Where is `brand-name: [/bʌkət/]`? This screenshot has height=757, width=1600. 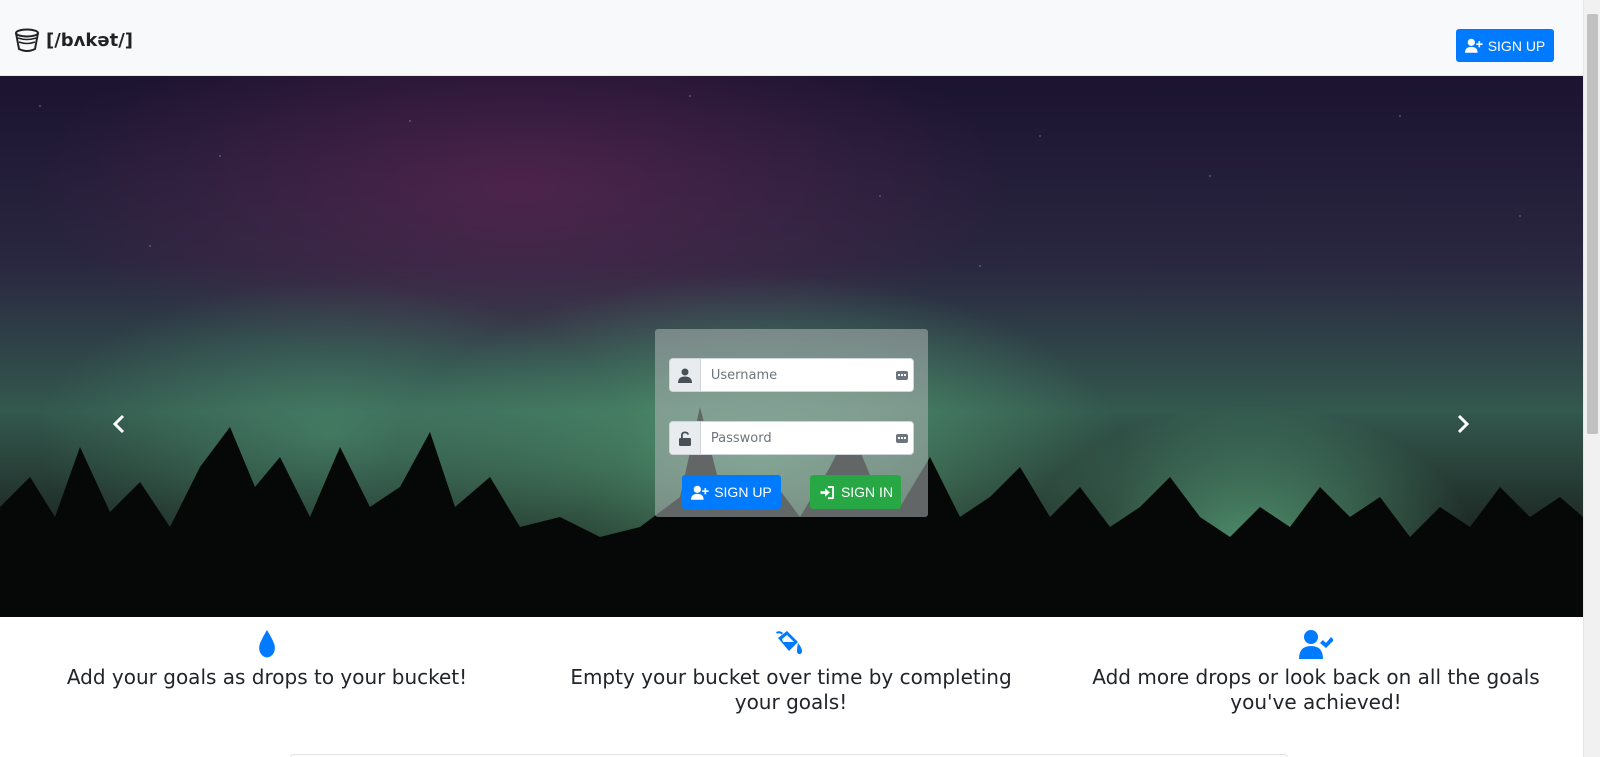
brand-name: [/bʌkət/] is located at coordinates (90, 40).